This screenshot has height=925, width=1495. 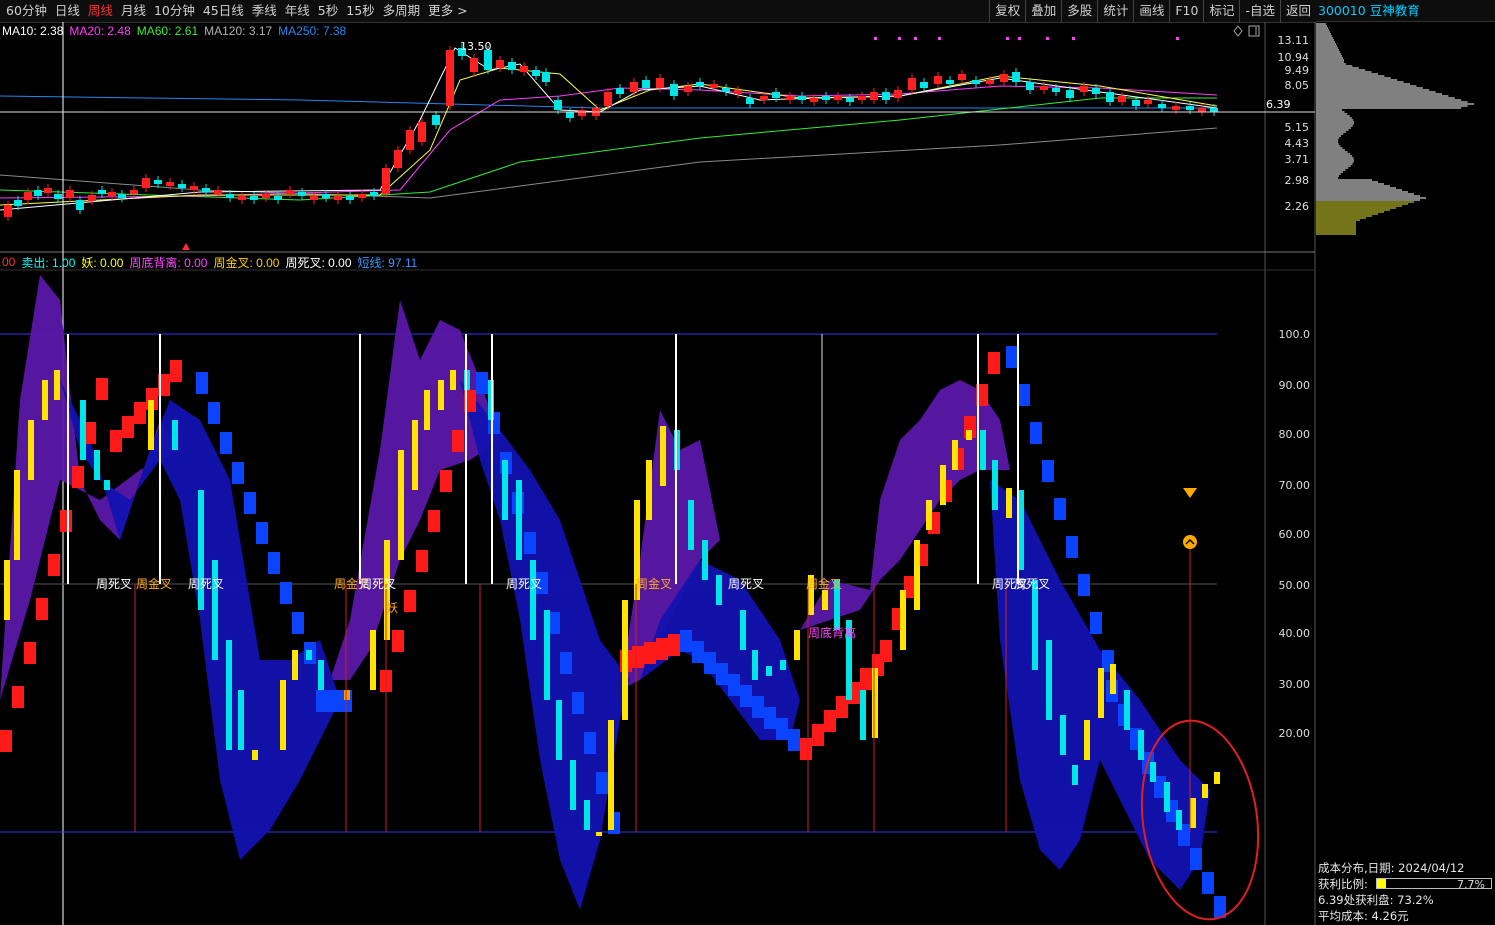 I want to click on profit-ratio-fill, so click(x=1381, y=883).